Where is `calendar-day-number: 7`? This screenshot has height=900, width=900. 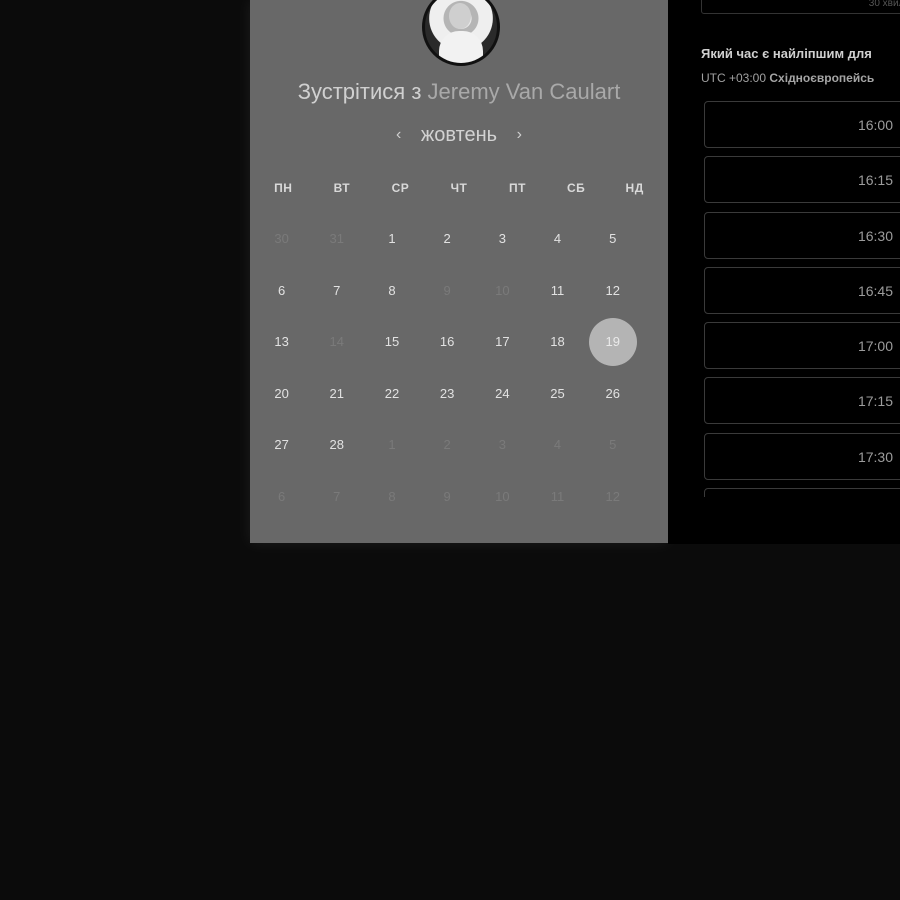 calendar-day-number: 7 is located at coordinates (337, 496).